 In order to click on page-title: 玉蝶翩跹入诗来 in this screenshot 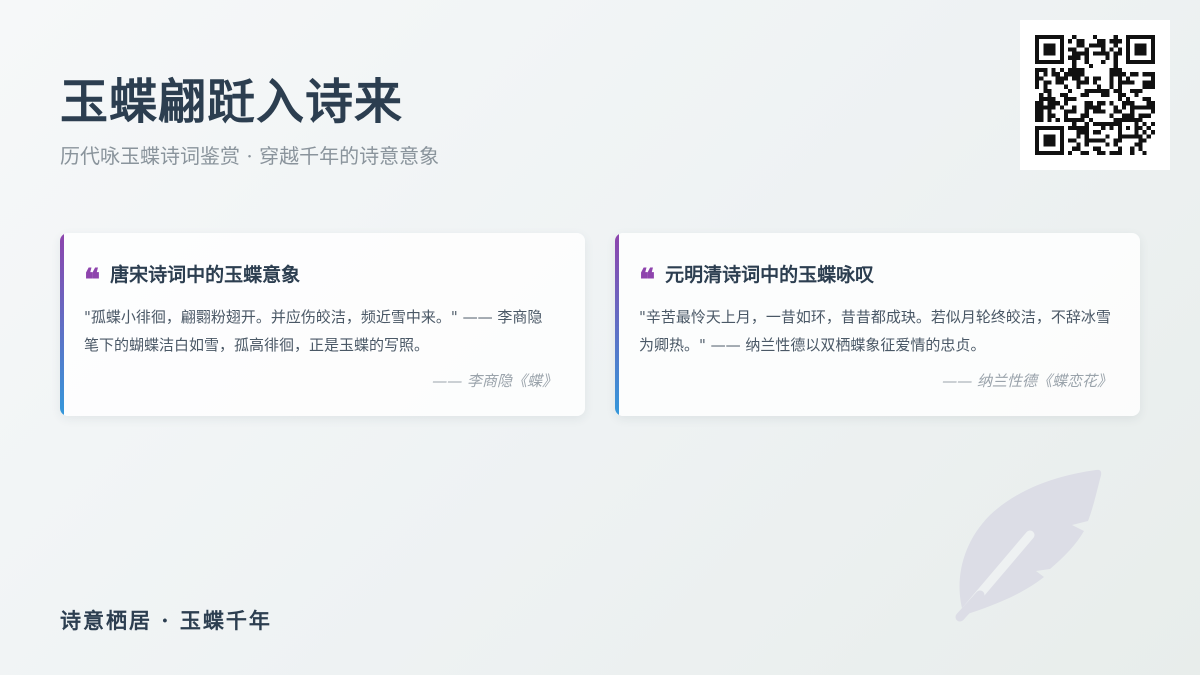, I will do `click(232, 102)`.